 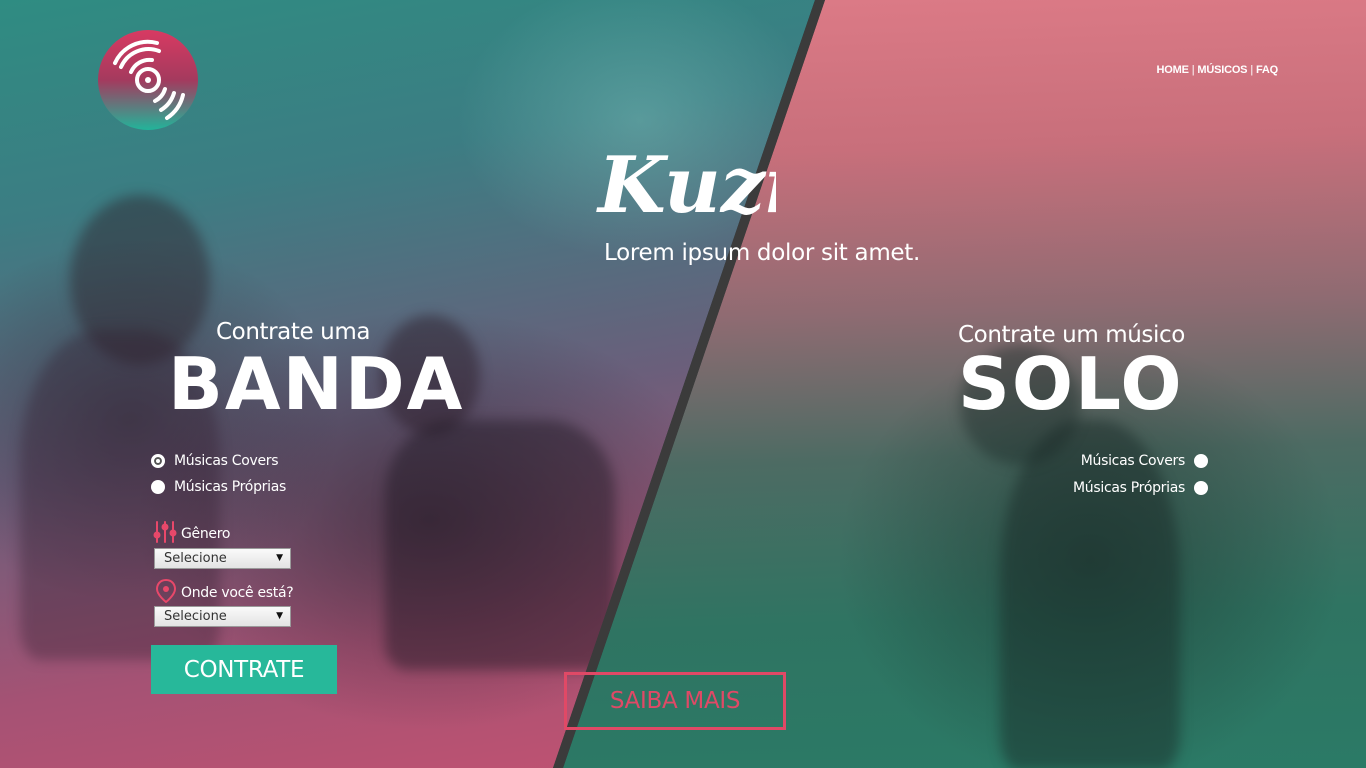 What do you see at coordinates (244, 669) in the screenshot?
I see `contrate-button: CONTRATE` at bounding box center [244, 669].